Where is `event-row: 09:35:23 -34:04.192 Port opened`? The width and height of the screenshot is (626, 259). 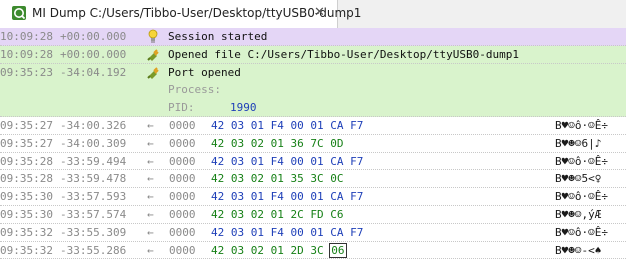 event-row: 09:35:23 -34:04.192 Port opened is located at coordinates (313, 72).